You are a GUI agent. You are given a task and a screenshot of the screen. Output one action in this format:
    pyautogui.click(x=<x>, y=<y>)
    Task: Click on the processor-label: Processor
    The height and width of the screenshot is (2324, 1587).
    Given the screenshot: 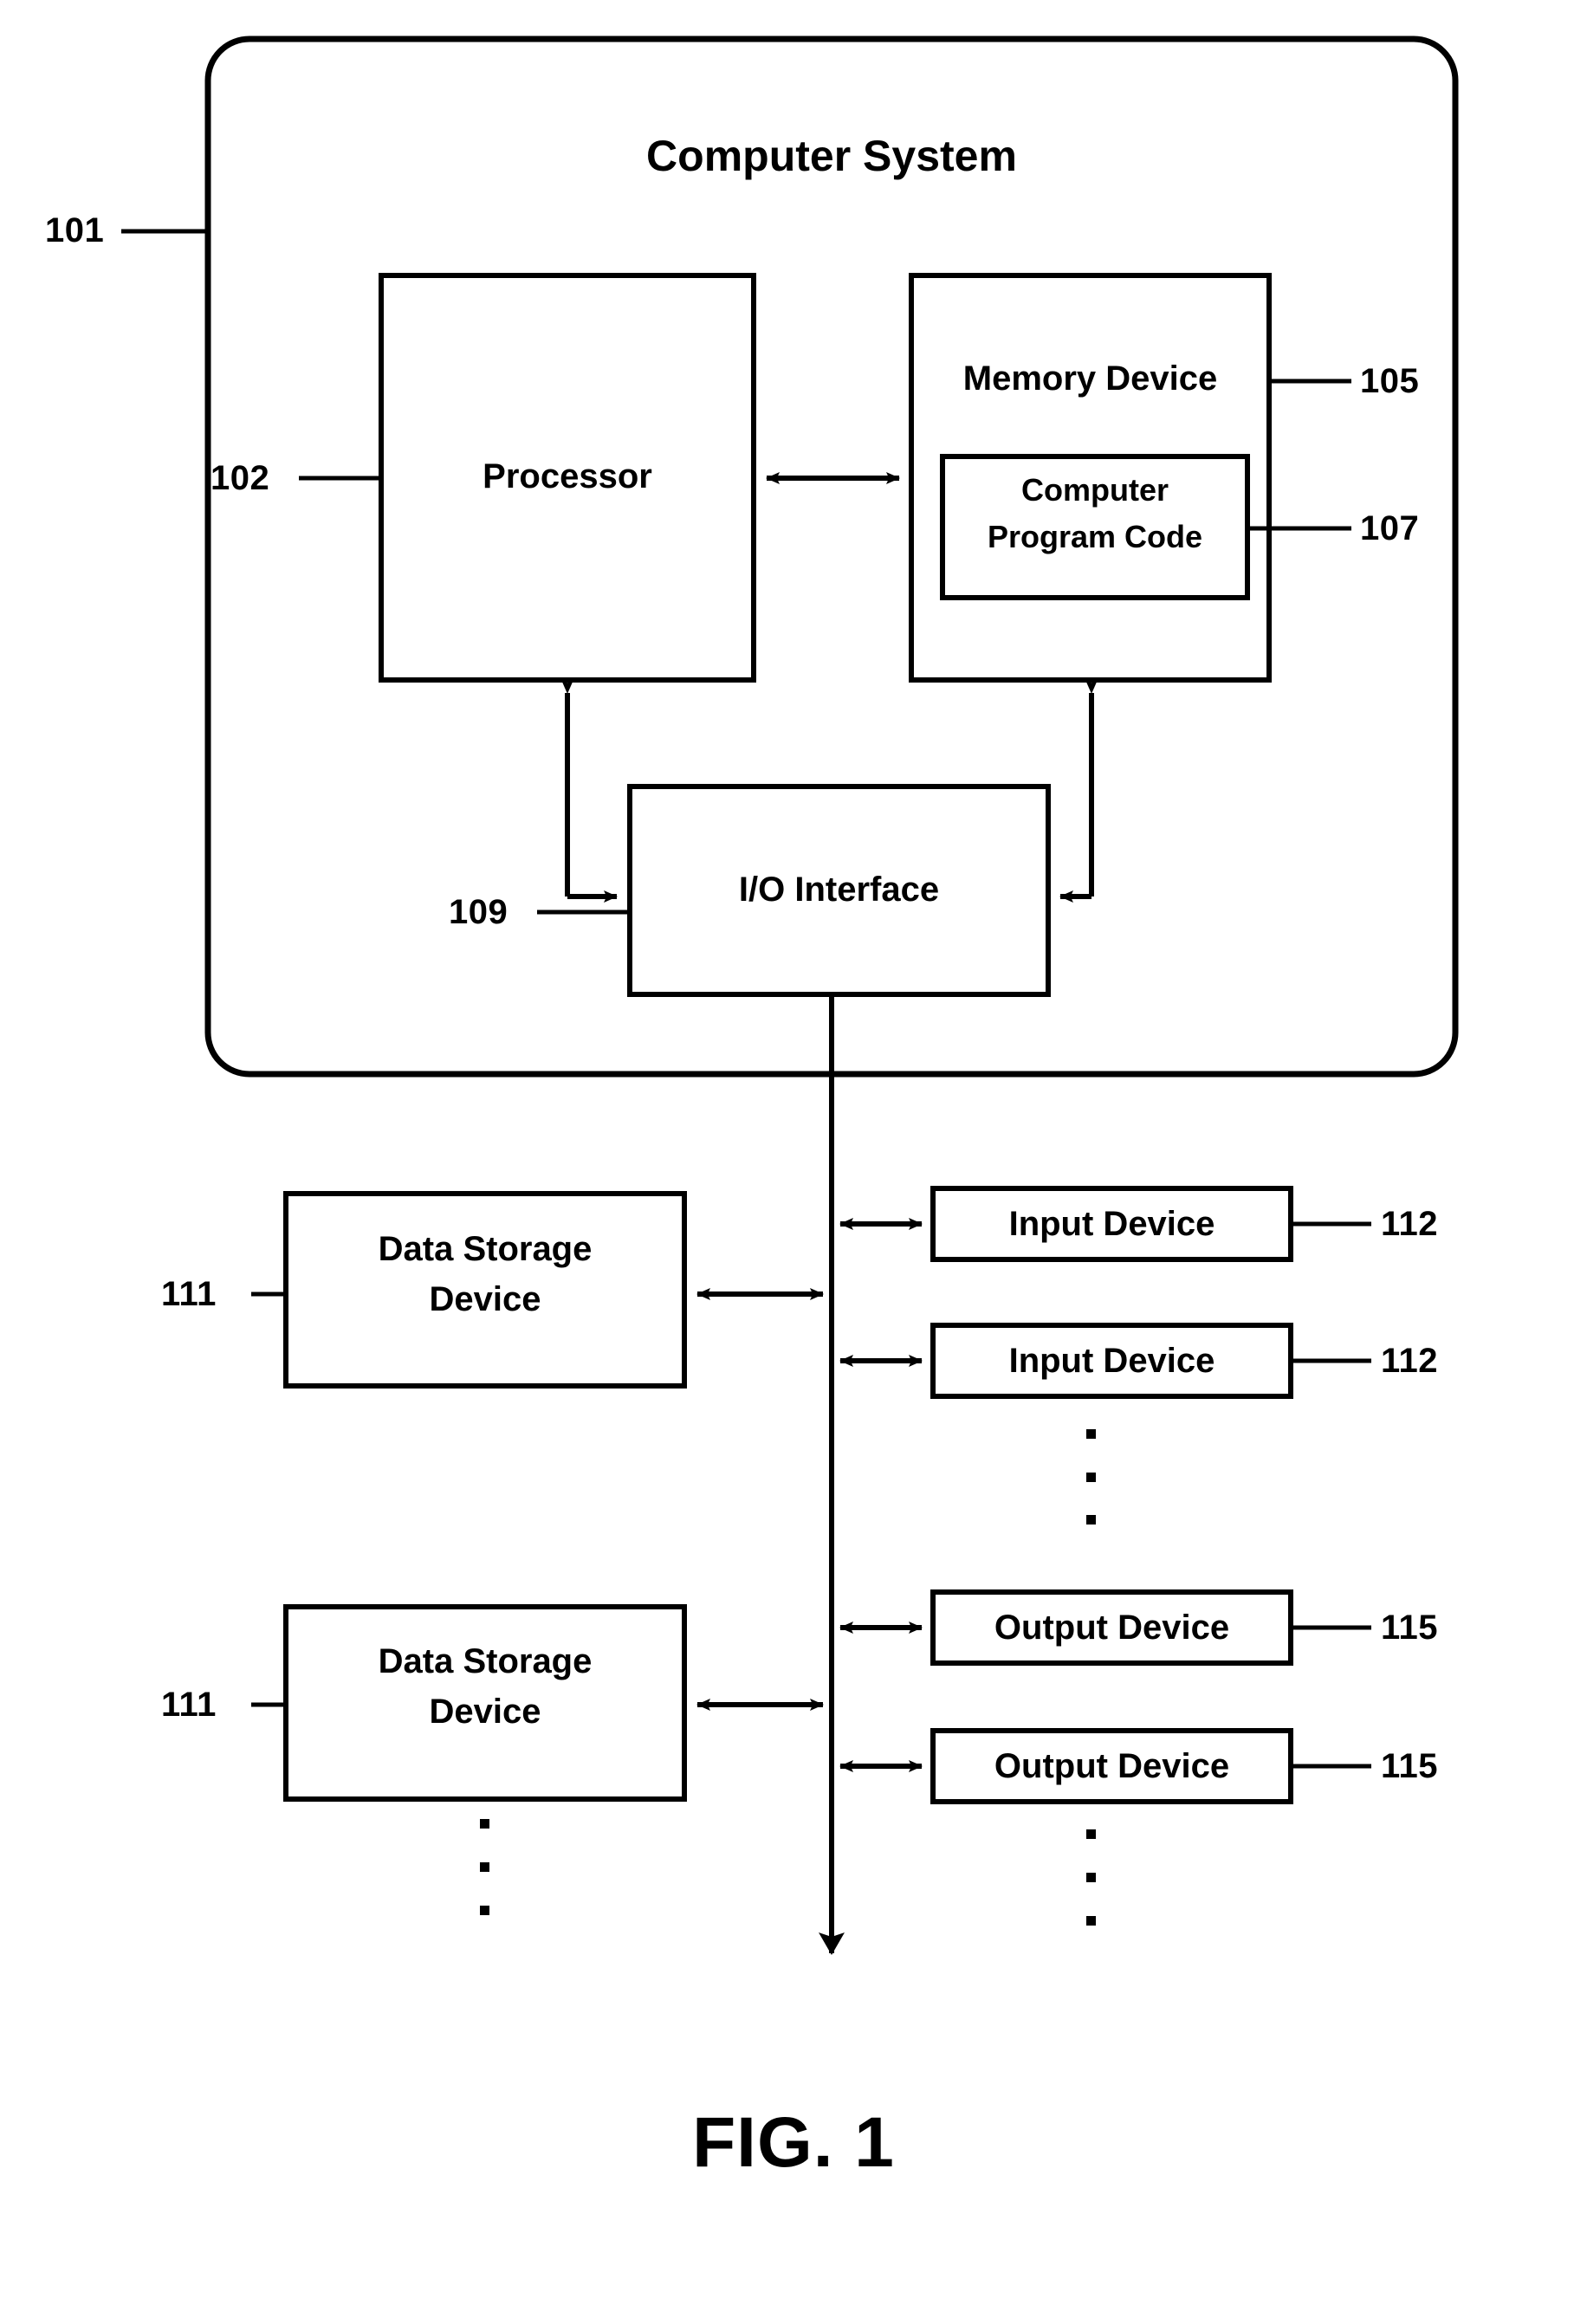 What is the action you would take?
    pyautogui.click(x=567, y=476)
    